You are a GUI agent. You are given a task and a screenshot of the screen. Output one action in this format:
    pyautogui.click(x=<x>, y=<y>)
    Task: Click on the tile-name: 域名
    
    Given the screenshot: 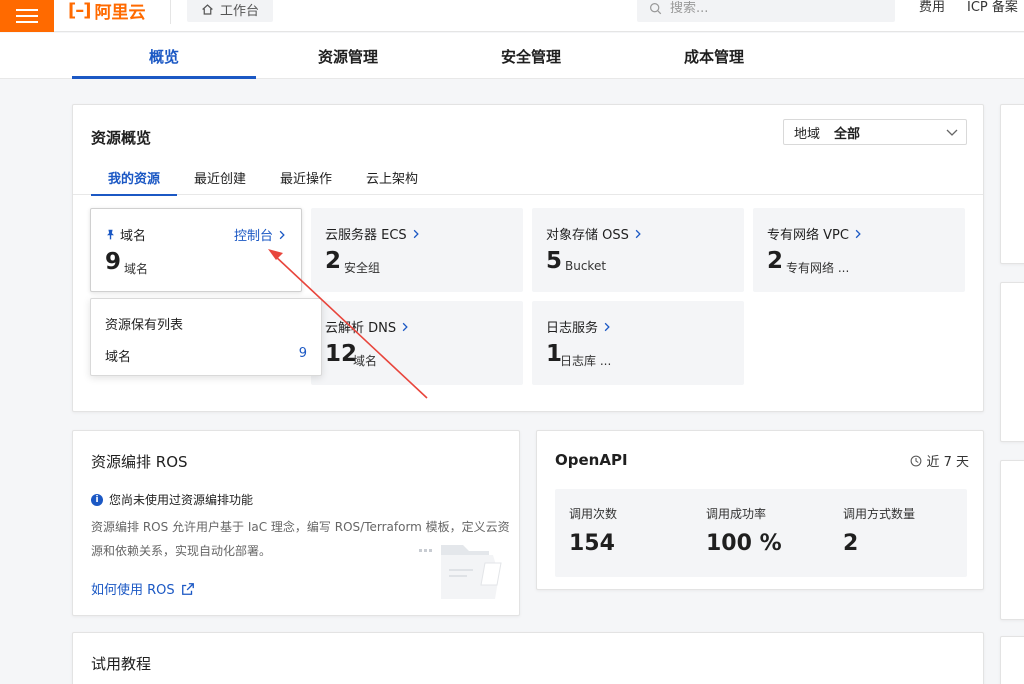 What is the action you would take?
    pyautogui.click(x=125, y=234)
    